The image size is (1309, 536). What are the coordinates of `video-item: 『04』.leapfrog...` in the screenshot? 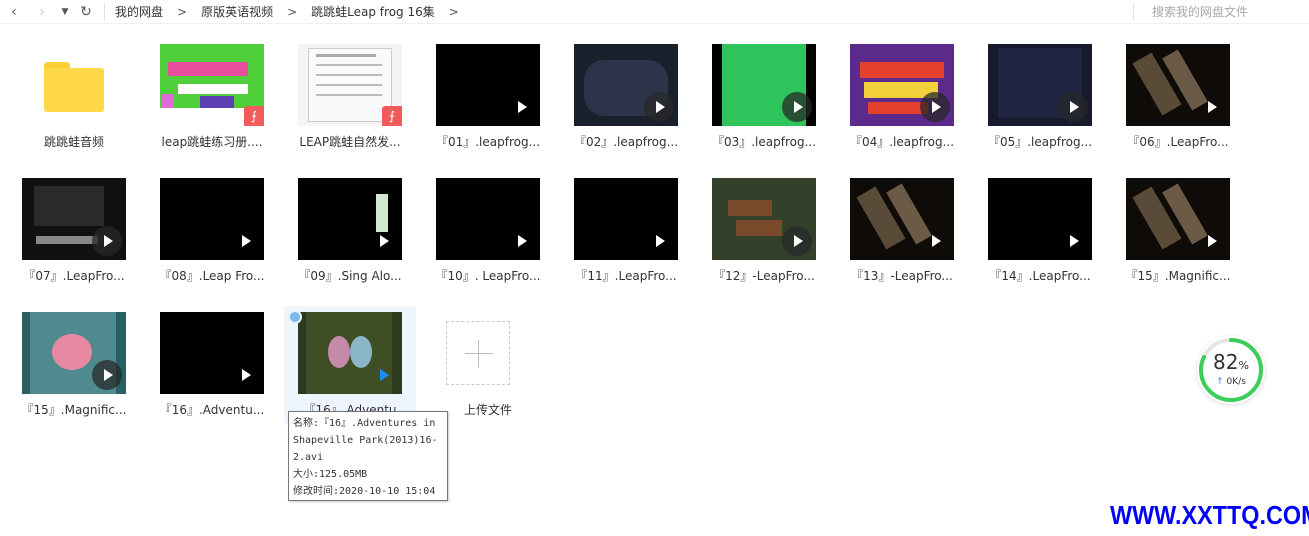 It's located at (902, 97).